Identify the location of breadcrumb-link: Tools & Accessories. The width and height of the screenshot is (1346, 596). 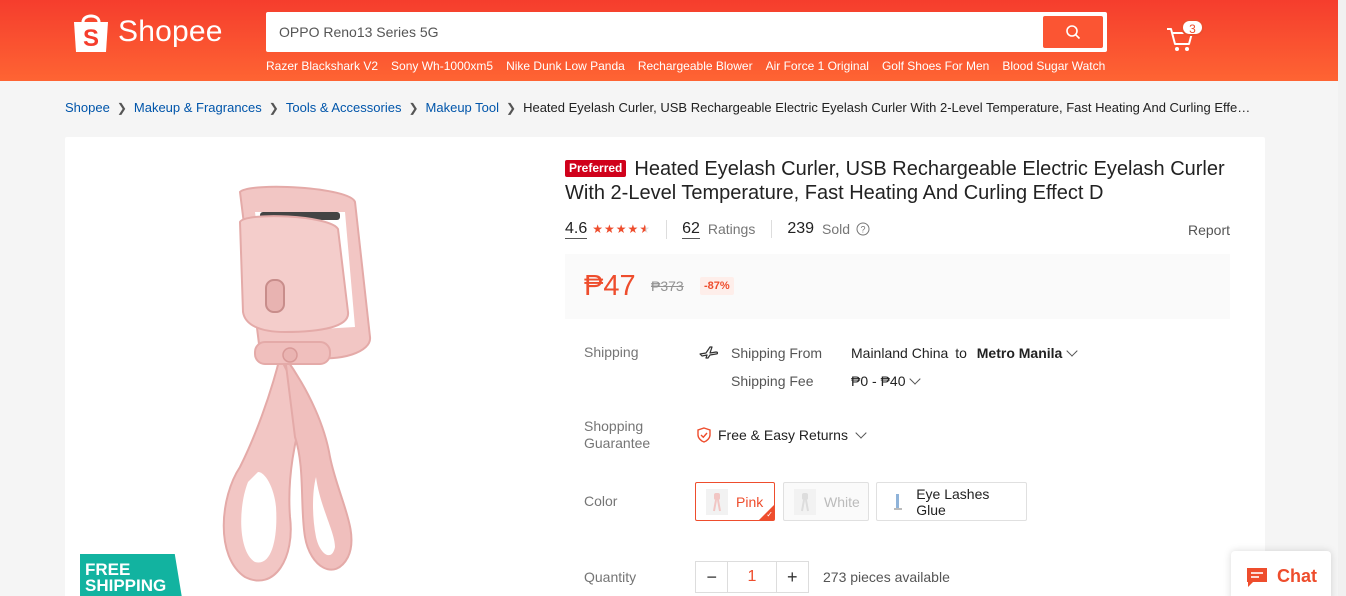
(344, 107).